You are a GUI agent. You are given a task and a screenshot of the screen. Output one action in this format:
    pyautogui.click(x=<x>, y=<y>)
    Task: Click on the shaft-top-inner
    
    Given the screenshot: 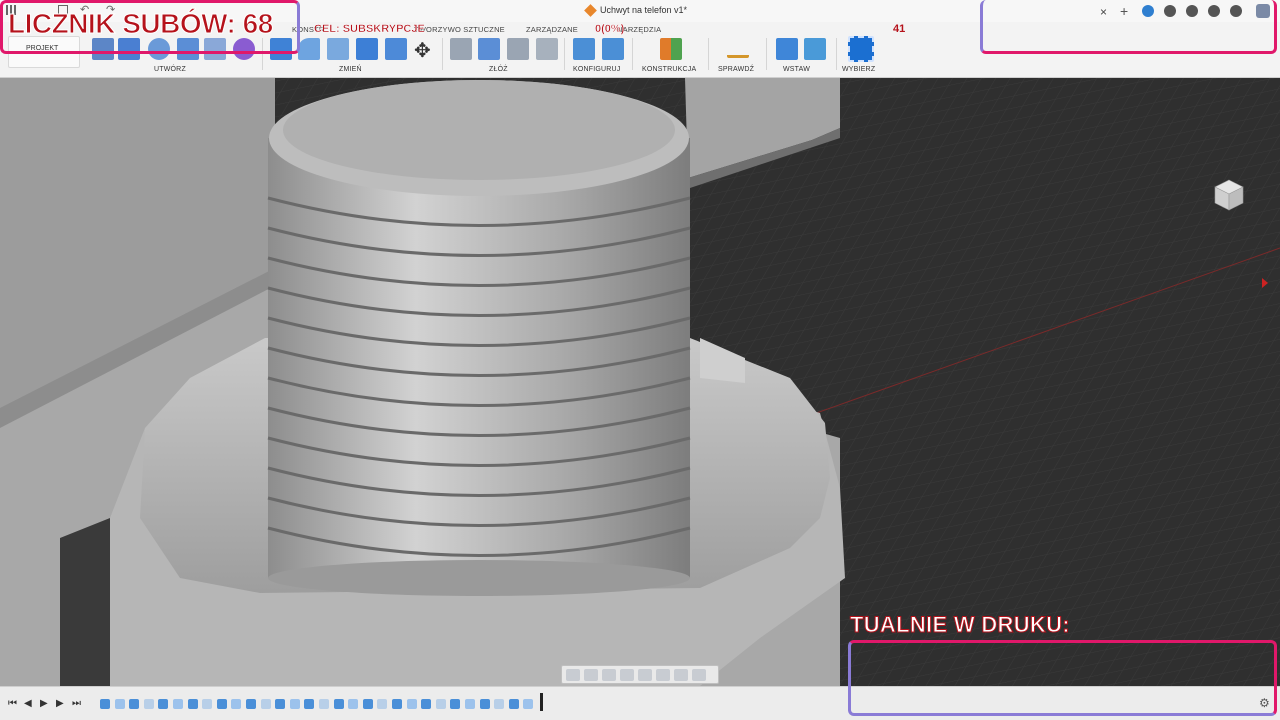 What is the action you would take?
    pyautogui.click(x=479, y=130)
    